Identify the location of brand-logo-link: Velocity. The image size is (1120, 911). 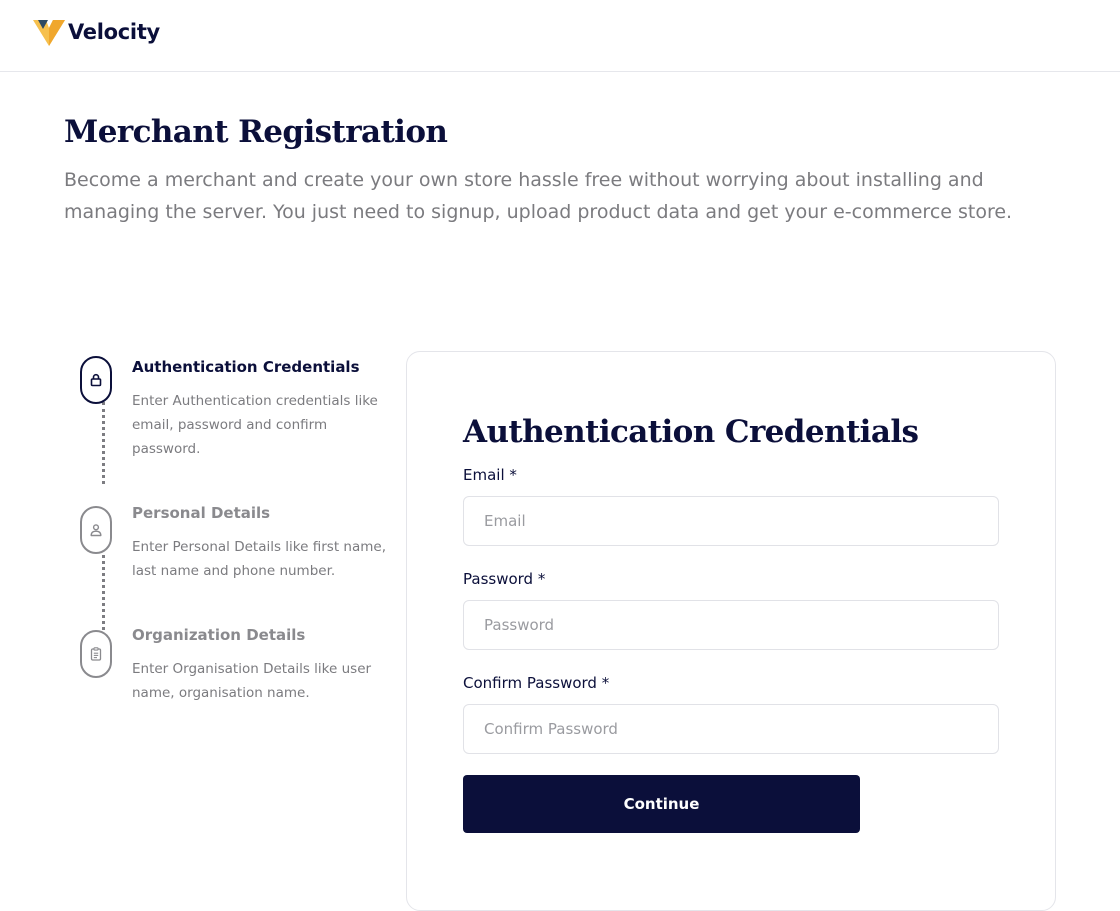
(96, 32).